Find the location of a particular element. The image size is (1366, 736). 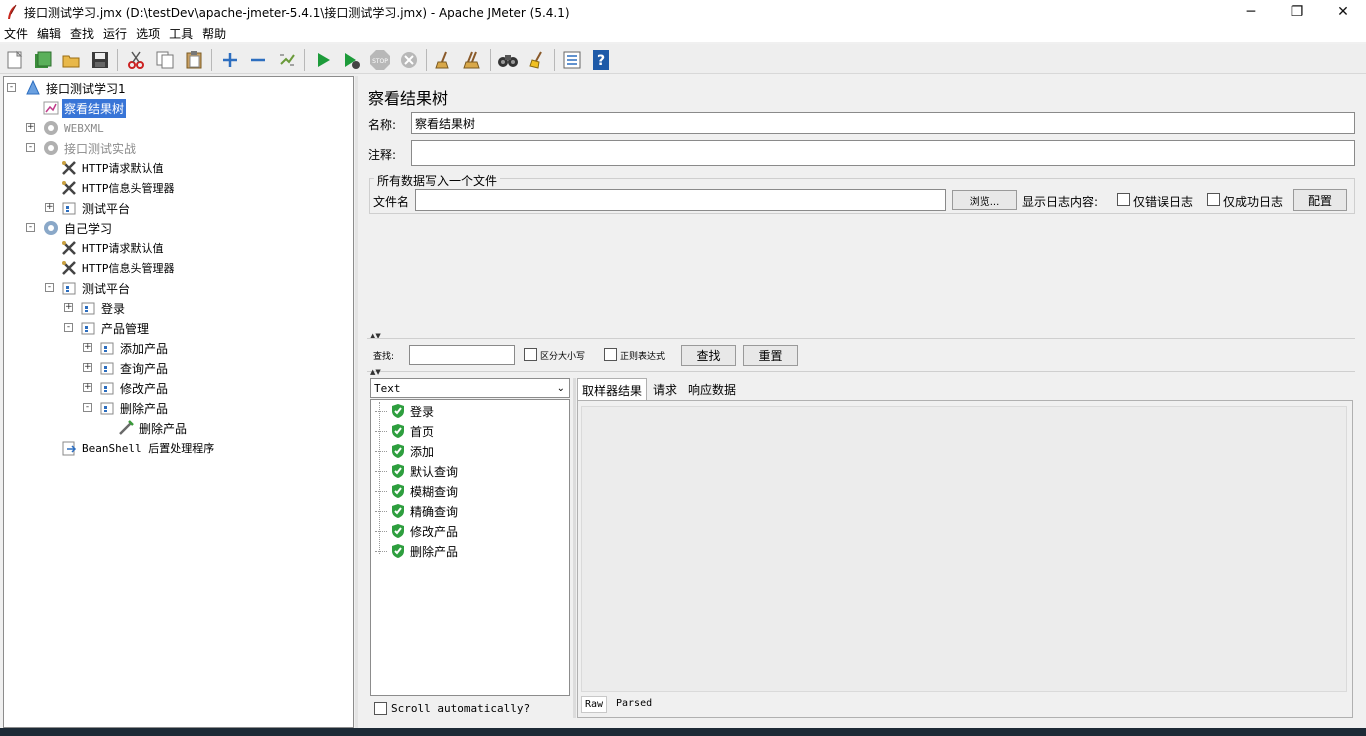

tab-request: 请求 is located at coordinates (665, 389).